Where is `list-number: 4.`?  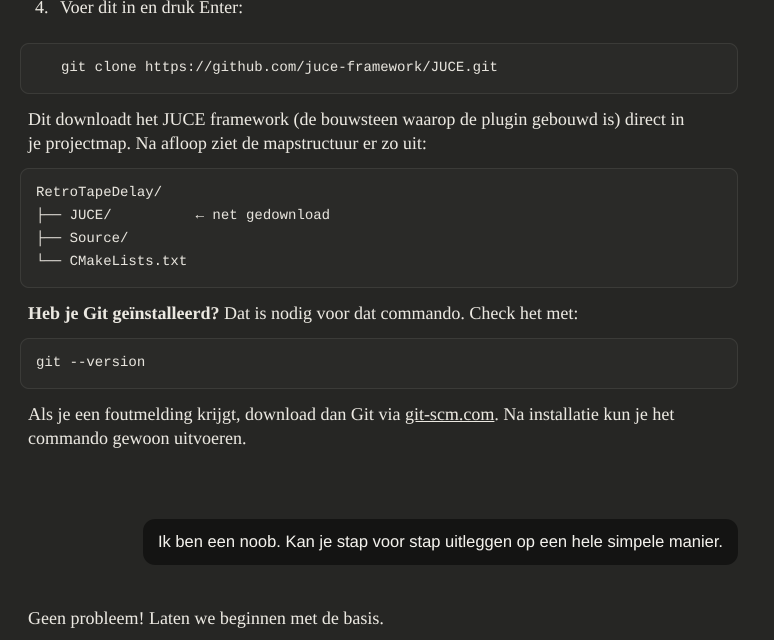
list-number: 4. is located at coordinates (42, 9).